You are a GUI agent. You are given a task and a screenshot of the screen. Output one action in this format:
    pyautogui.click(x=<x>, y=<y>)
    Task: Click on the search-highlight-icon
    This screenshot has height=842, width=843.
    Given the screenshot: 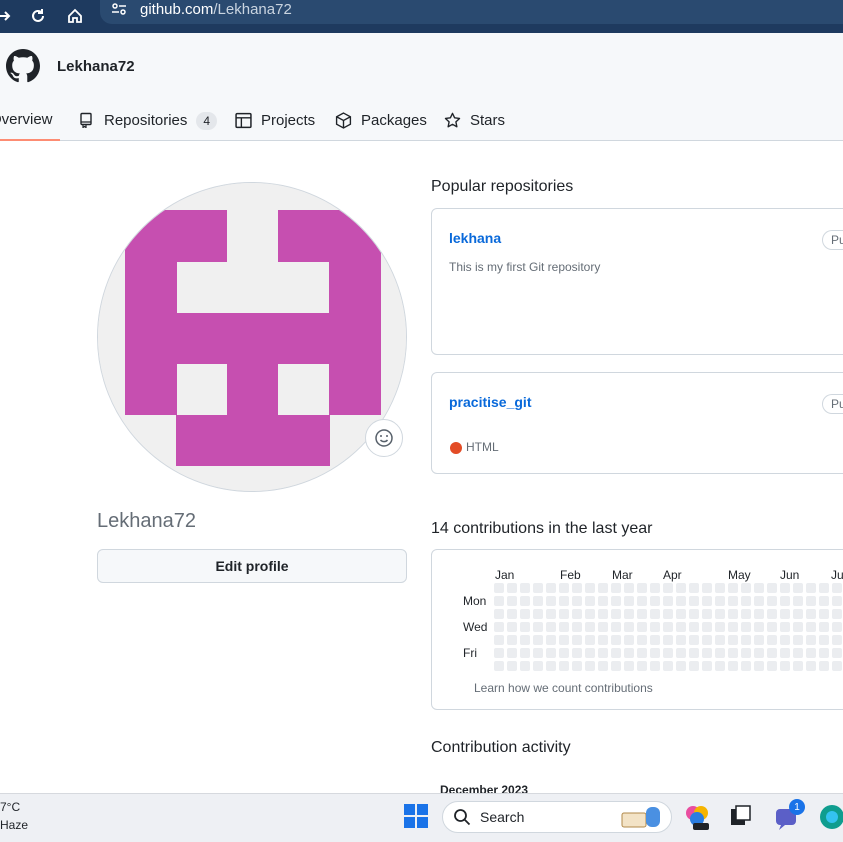 What is the action you would take?
    pyautogui.click(x=640, y=817)
    